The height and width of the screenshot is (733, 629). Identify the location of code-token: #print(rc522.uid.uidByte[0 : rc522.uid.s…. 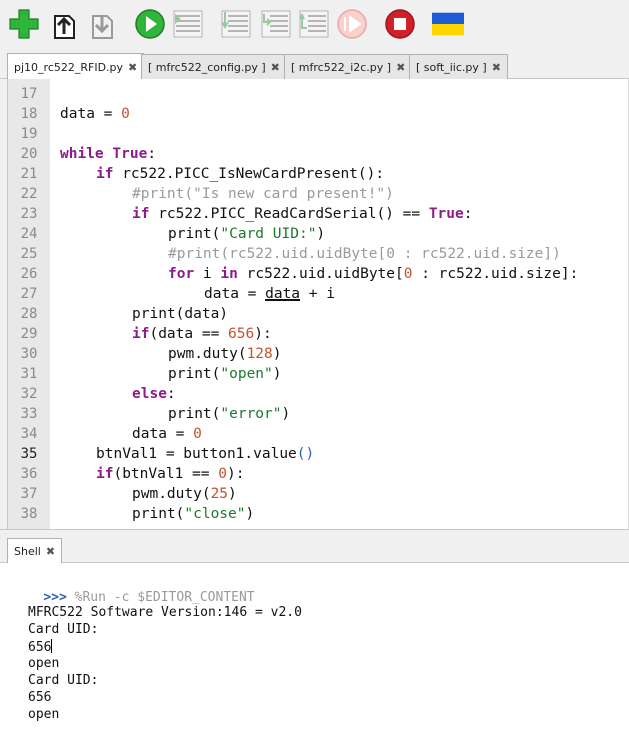
(364, 254).